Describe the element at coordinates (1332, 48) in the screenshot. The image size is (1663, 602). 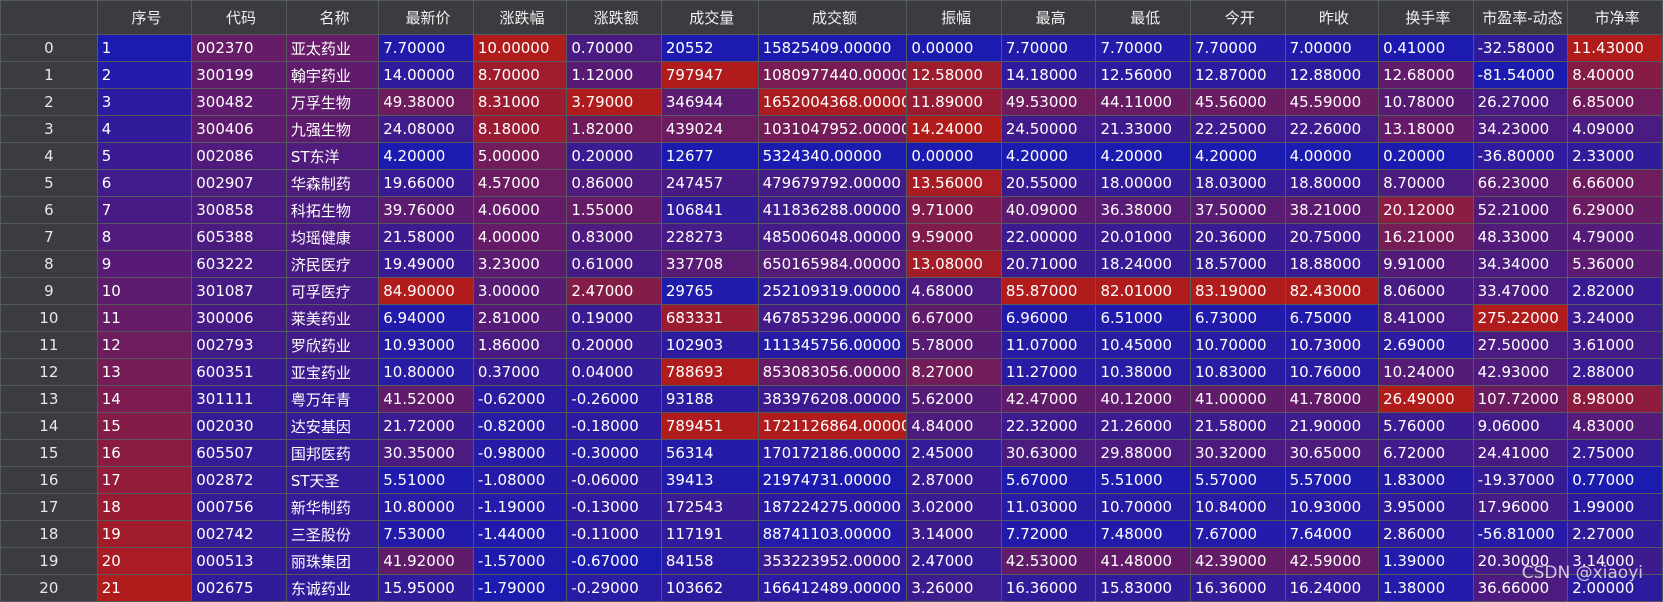
I see `table-cell: 7.00000` at that location.